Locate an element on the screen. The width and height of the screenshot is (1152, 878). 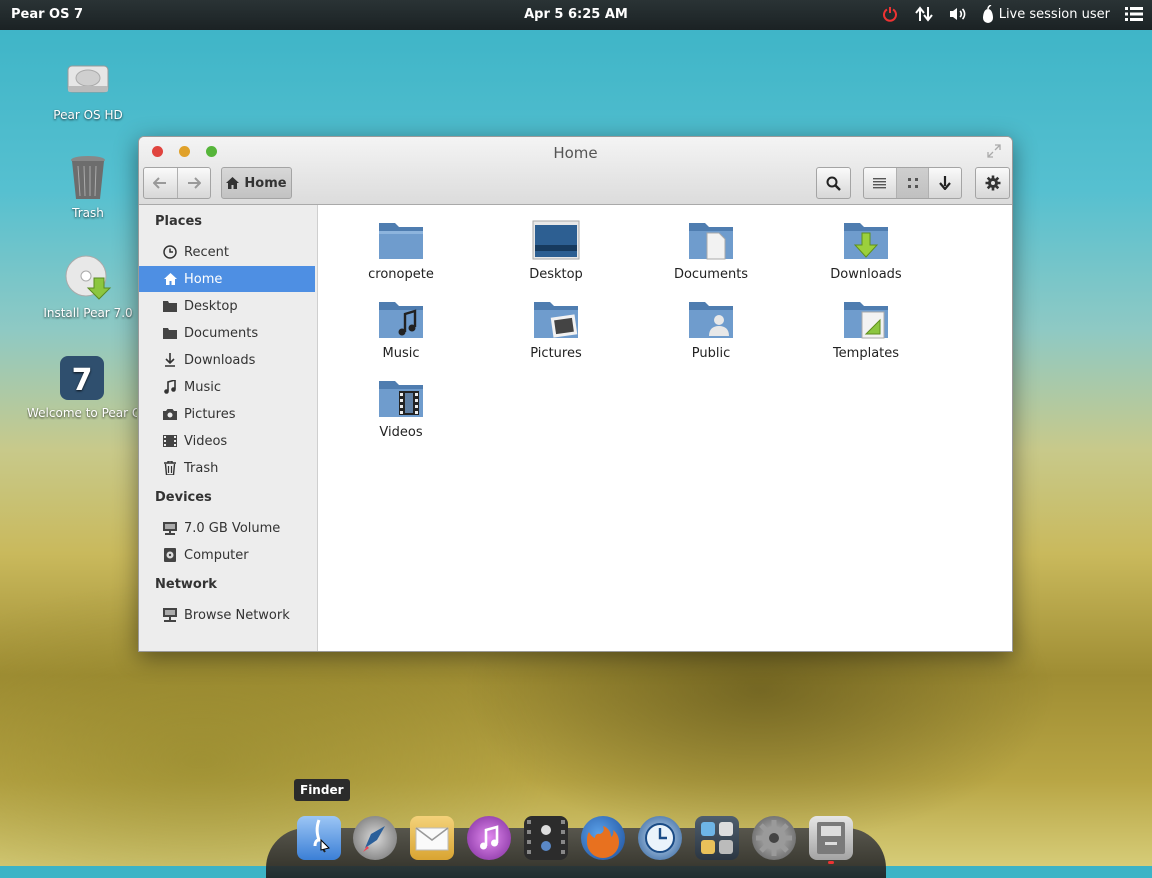
drive-icon is located at coordinates (170, 528).